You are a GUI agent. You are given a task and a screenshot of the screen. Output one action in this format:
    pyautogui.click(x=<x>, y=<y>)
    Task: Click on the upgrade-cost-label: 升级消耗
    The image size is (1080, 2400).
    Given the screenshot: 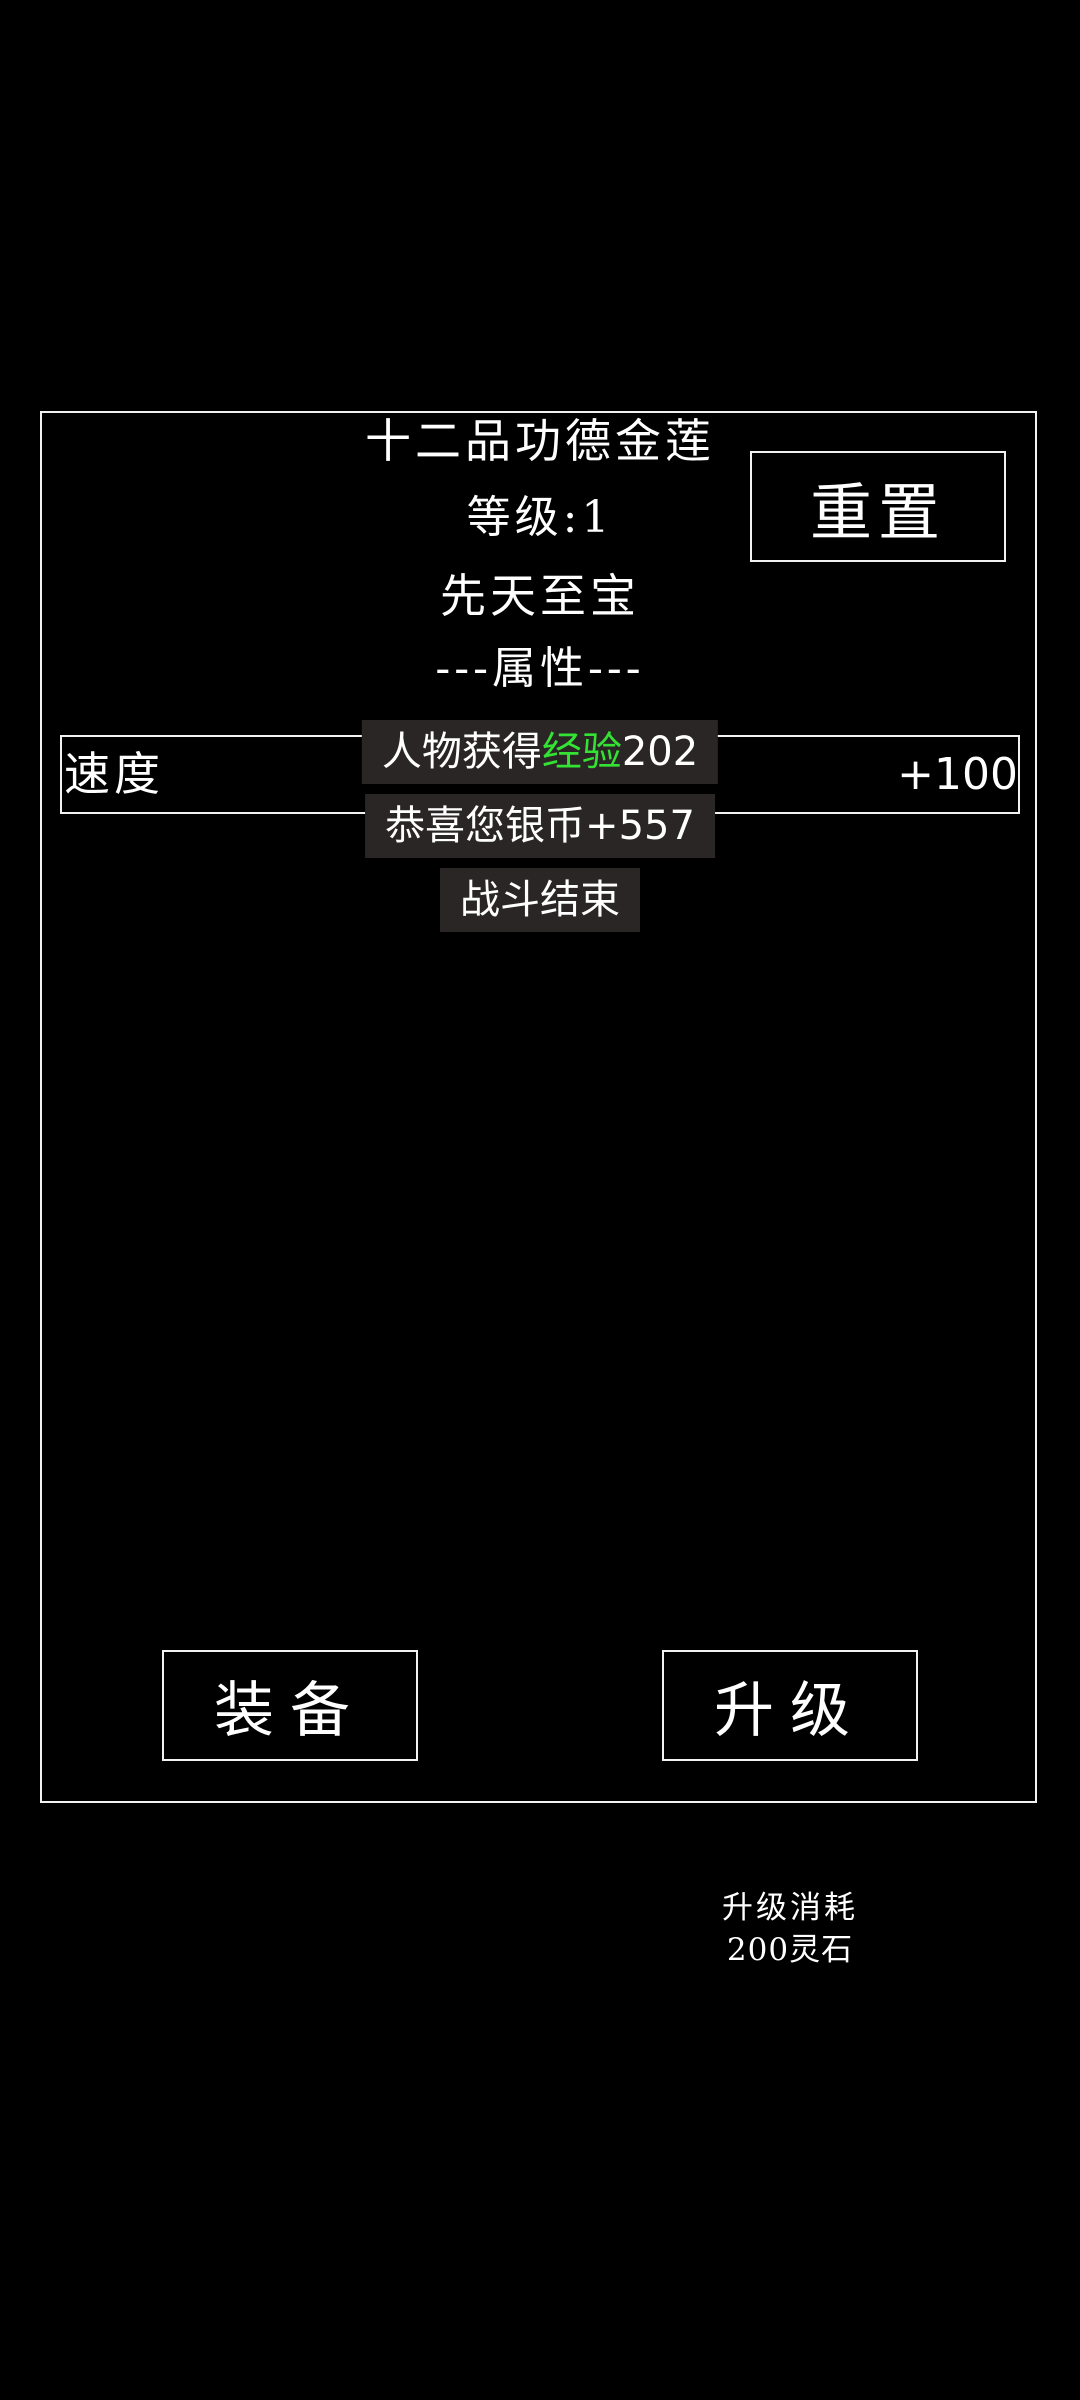 What is the action you would take?
    pyautogui.click(x=790, y=1908)
    